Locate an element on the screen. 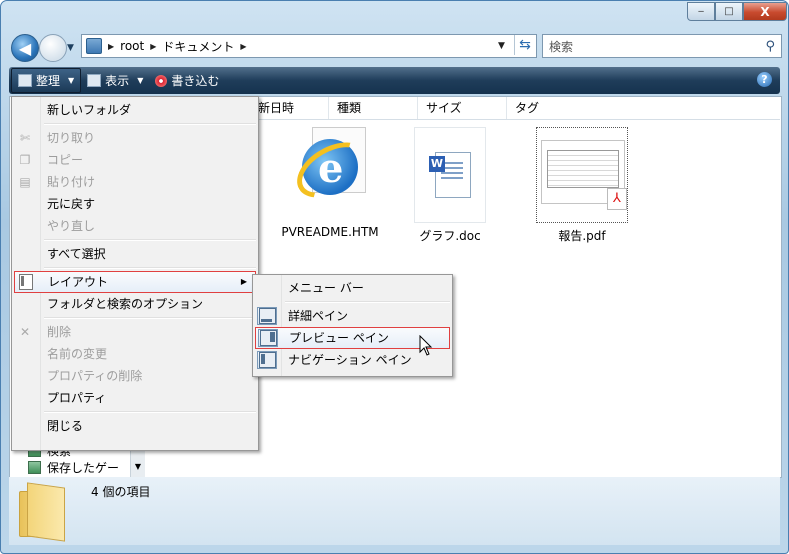 This screenshot has width=789, height=554. caption-buttons: ‒ □ X is located at coordinates (737, 11).